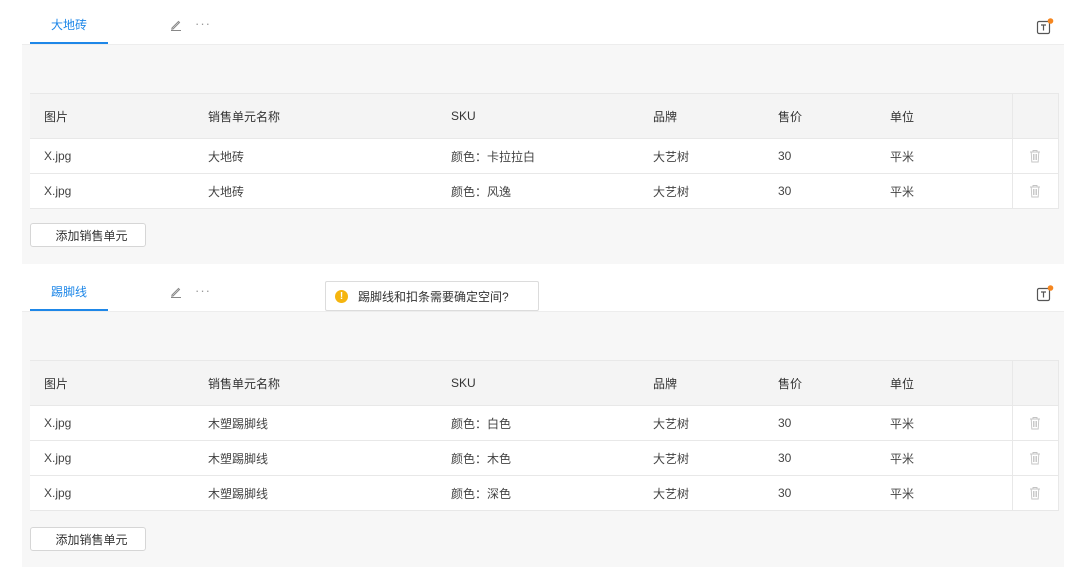  What do you see at coordinates (538, 191) in the screenshot?
I see `cell-sku: 颜色：风逸` at bounding box center [538, 191].